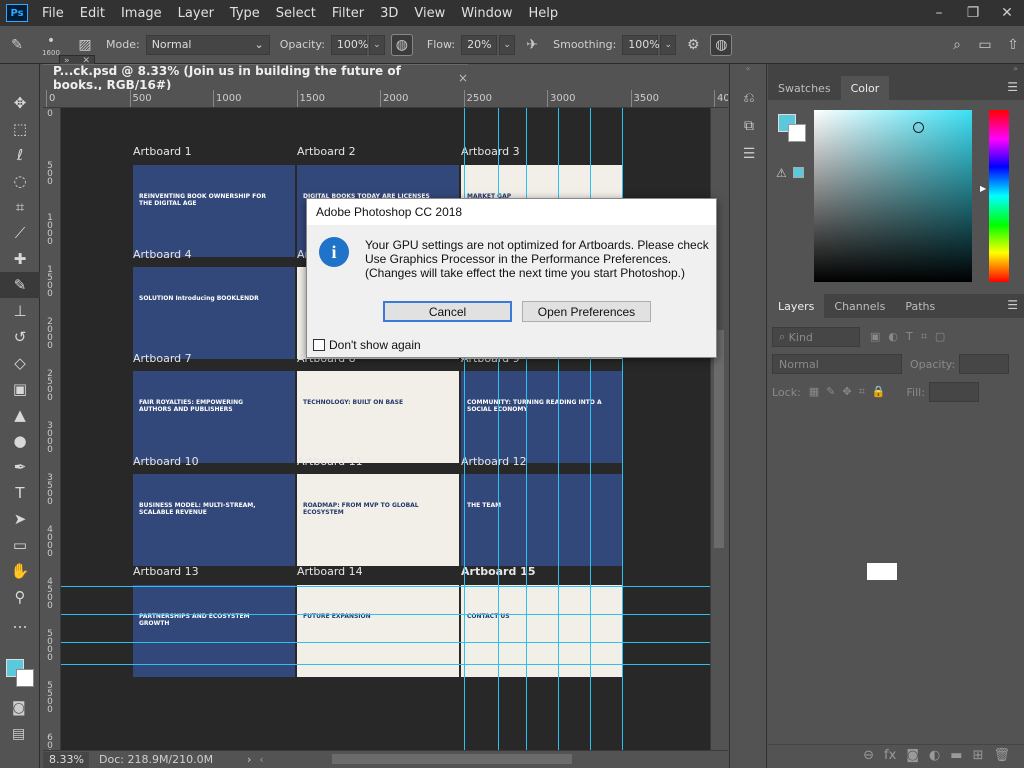  What do you see at coordinates (934, 755) in the screenshot?
I see `adjustment-layer-icon: ◐` at bounding box center [934, 755].